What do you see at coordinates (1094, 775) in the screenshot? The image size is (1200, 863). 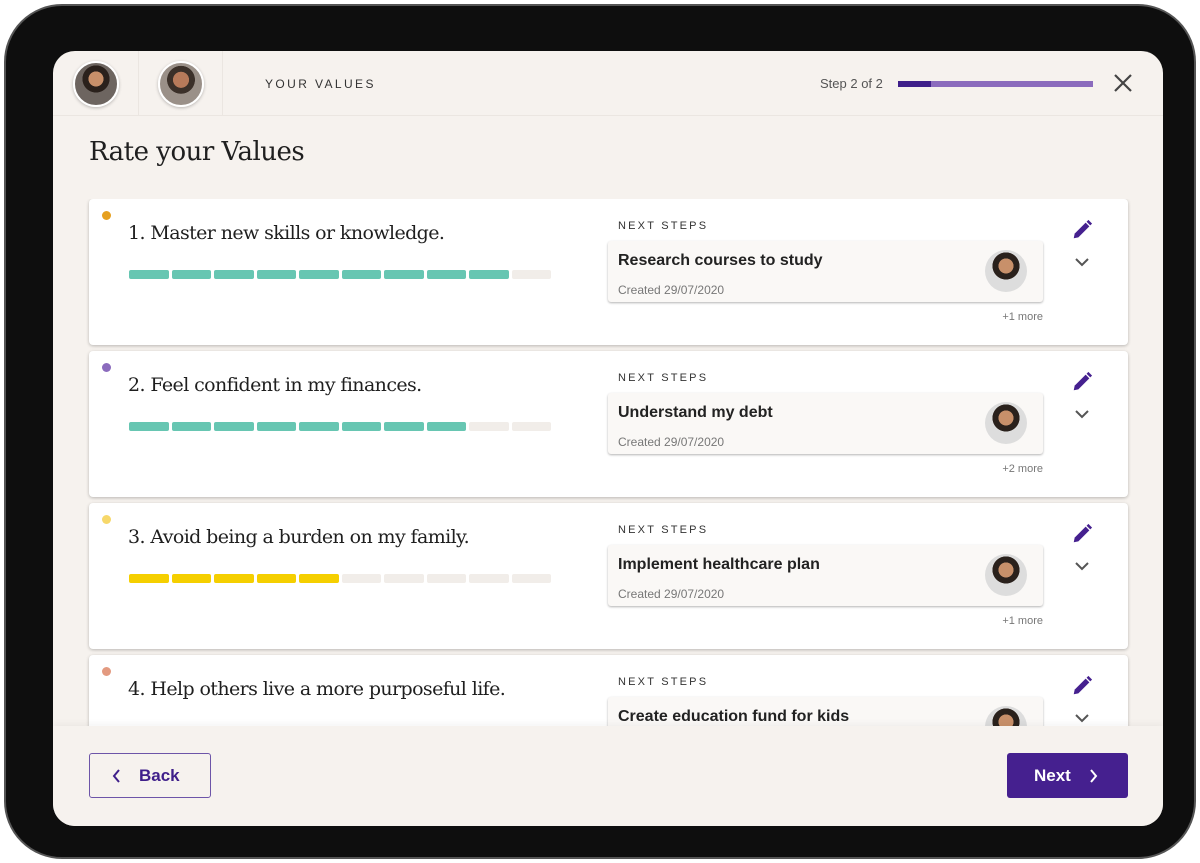 I see `chevron-right-icon` at bounding box center [1094, 775].